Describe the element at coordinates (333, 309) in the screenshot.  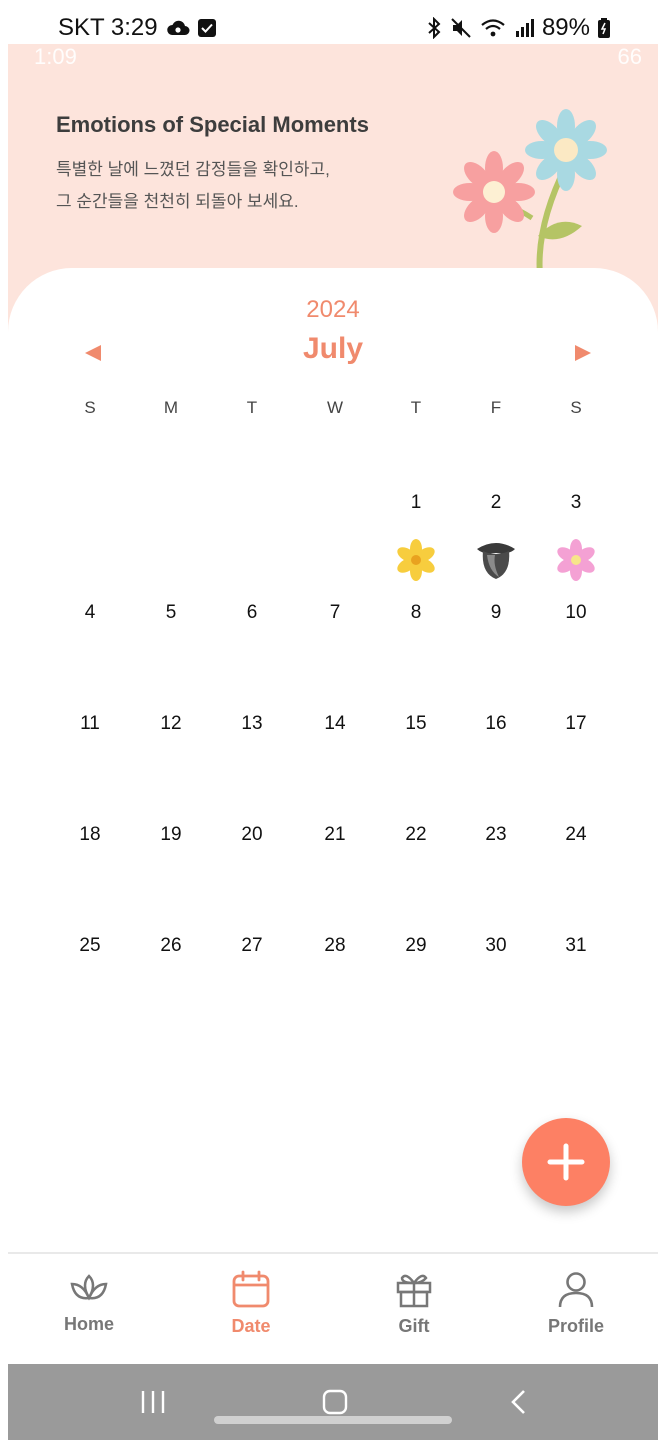
I see `calendar-year: 2024` at that location.